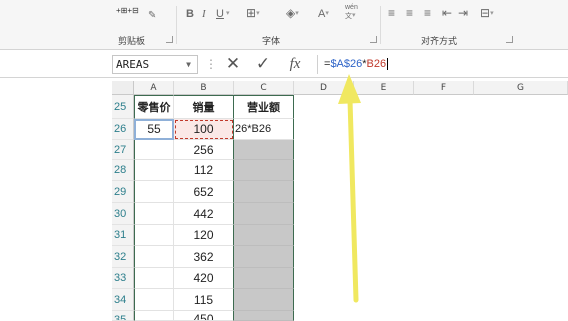 The width and height of the screenshot is (568, 321). Describe the element at coordinates (509, 39) in the screenshot. I see `alignment-launcher-icon` at that location.